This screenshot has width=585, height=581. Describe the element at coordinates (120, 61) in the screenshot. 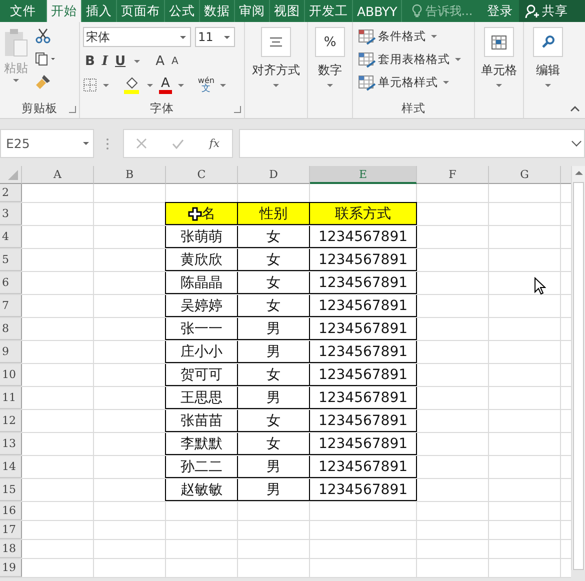

I see `underline-button: U` at that location.